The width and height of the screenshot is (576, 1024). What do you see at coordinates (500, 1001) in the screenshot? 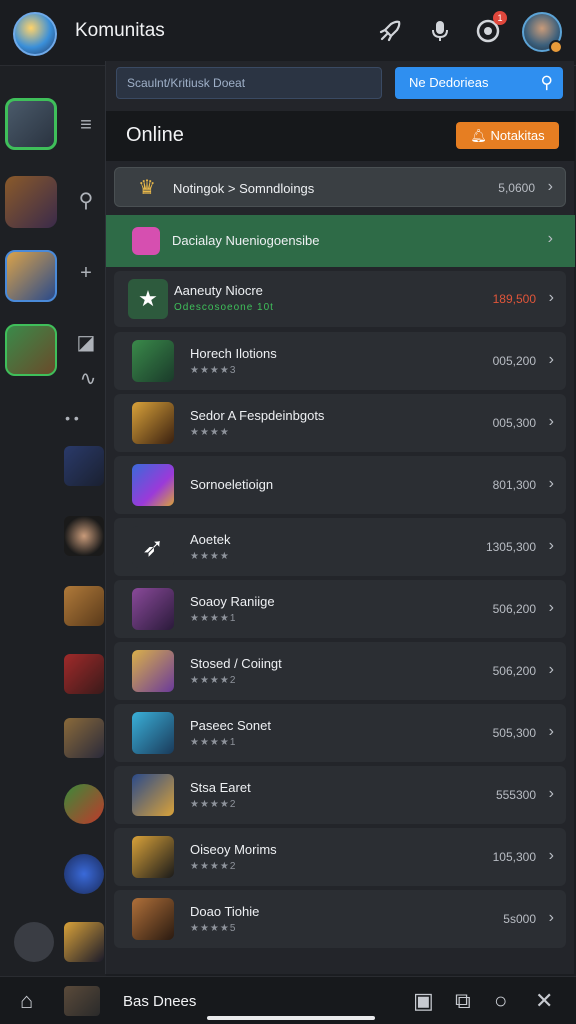
I see `circle-icon: ○` at bounding box center [500, 1001].